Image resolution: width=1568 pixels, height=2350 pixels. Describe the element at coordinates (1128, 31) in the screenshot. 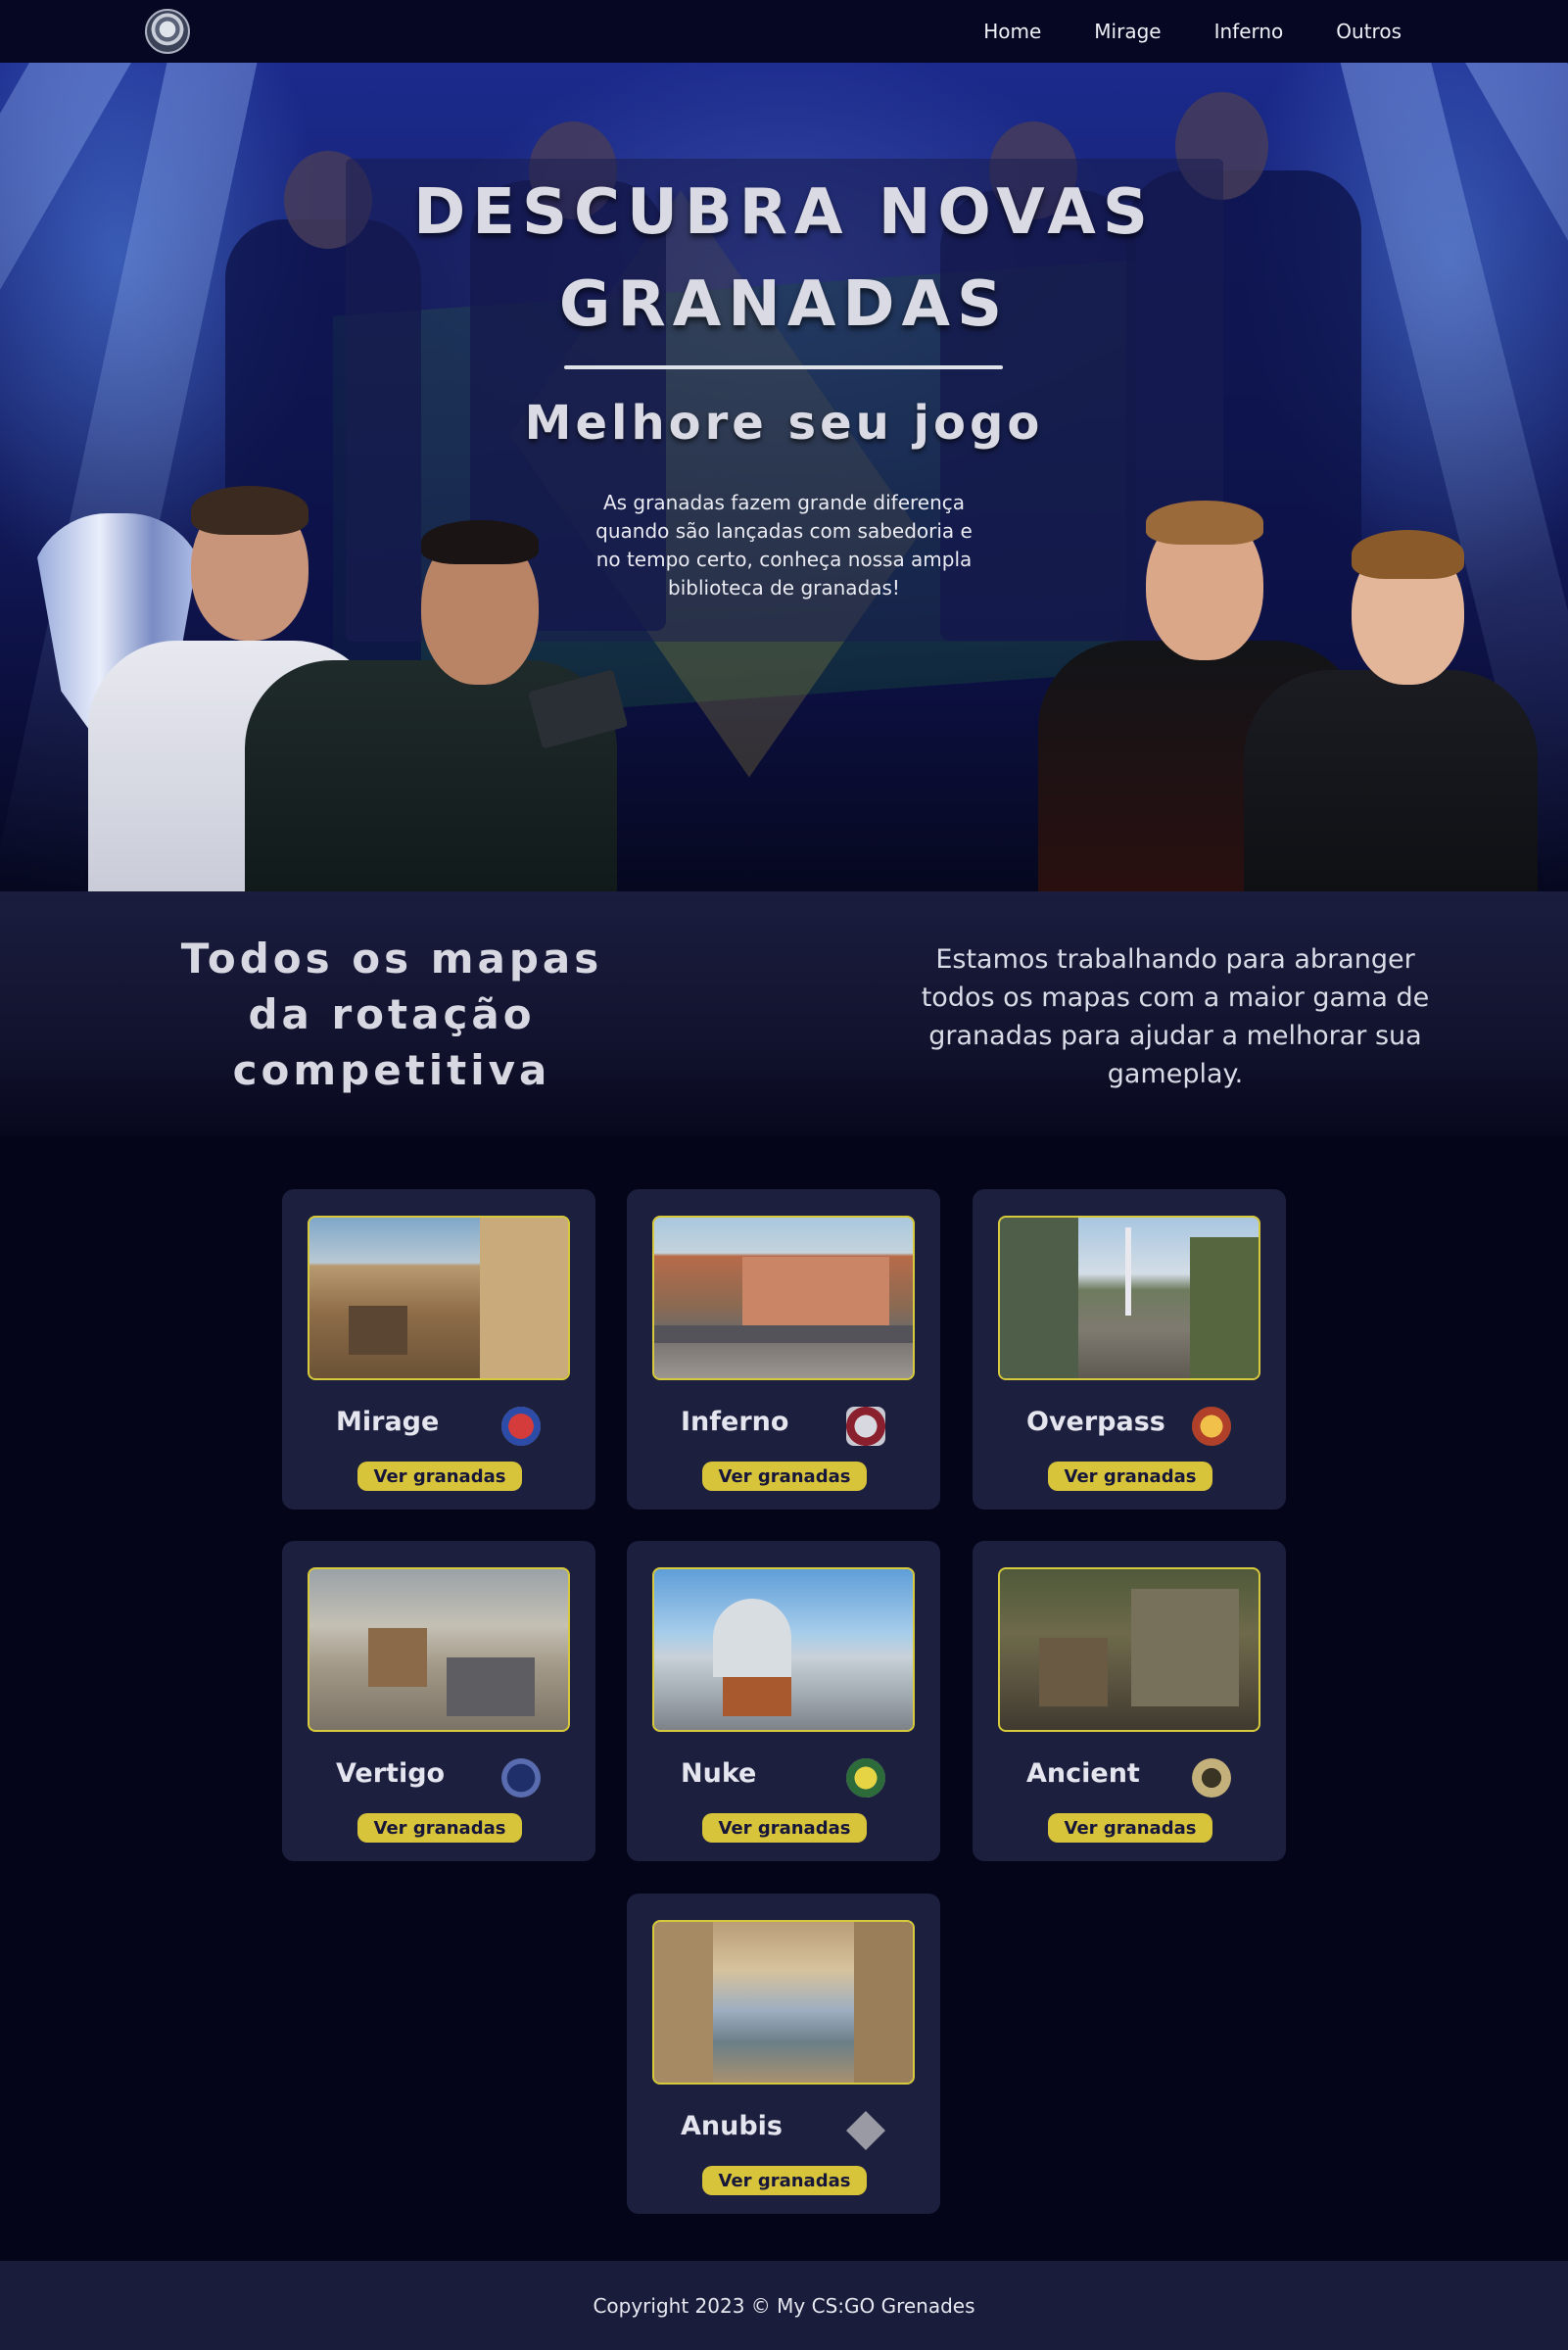

I see `nav-link-mirage: Mirage` at that location.